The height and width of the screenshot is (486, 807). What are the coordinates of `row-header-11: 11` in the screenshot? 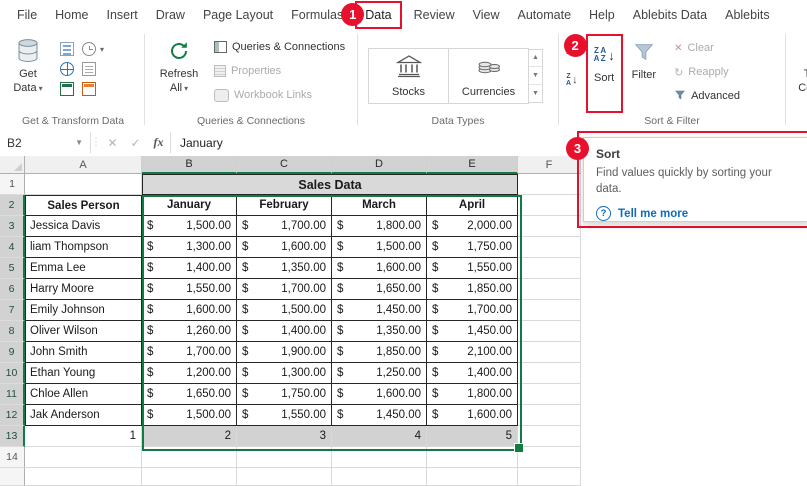 It's located at (12, 394).